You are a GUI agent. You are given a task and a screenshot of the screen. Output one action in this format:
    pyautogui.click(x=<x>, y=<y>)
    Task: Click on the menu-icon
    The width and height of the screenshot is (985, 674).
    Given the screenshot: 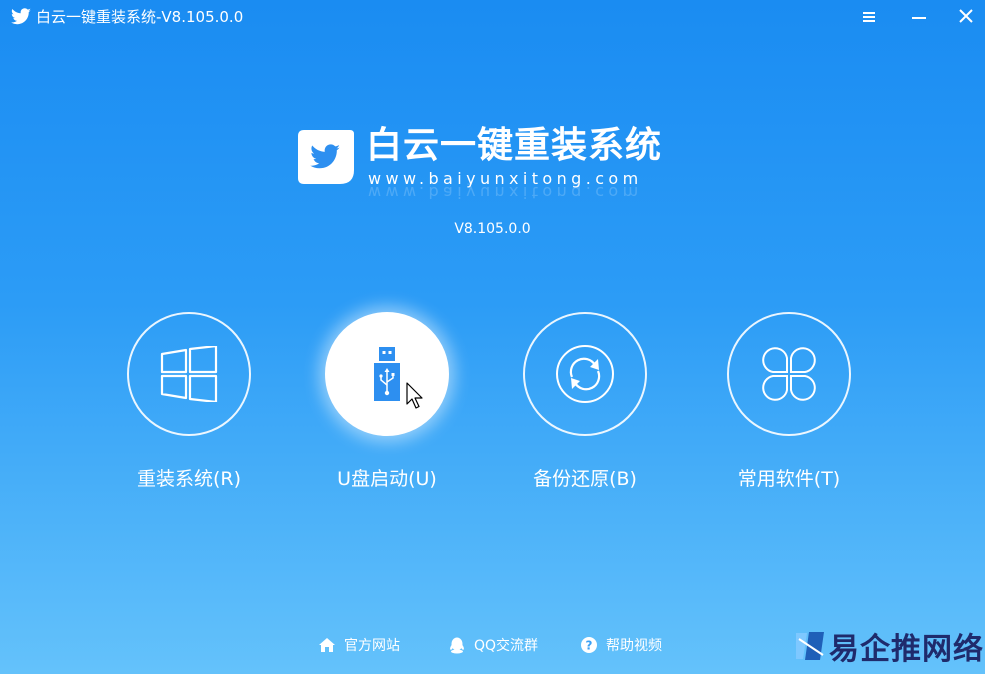 What is the action you would take?
    pyautogui.click(x=869, y=17)
    